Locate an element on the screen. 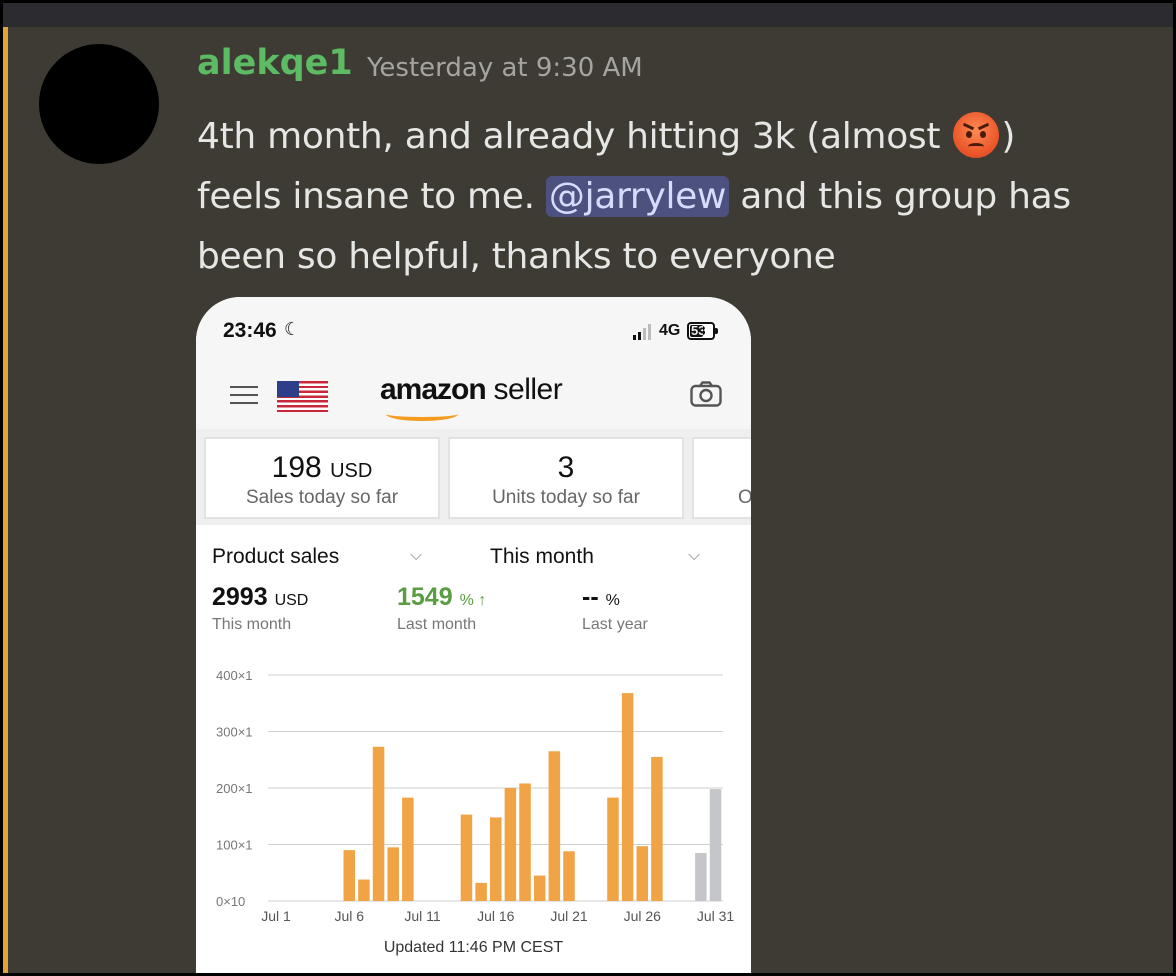 Image resolution: width=1176 pixels, height=976 pixels. y-tick-label: 300×1 is located at coordinates (234, 732).